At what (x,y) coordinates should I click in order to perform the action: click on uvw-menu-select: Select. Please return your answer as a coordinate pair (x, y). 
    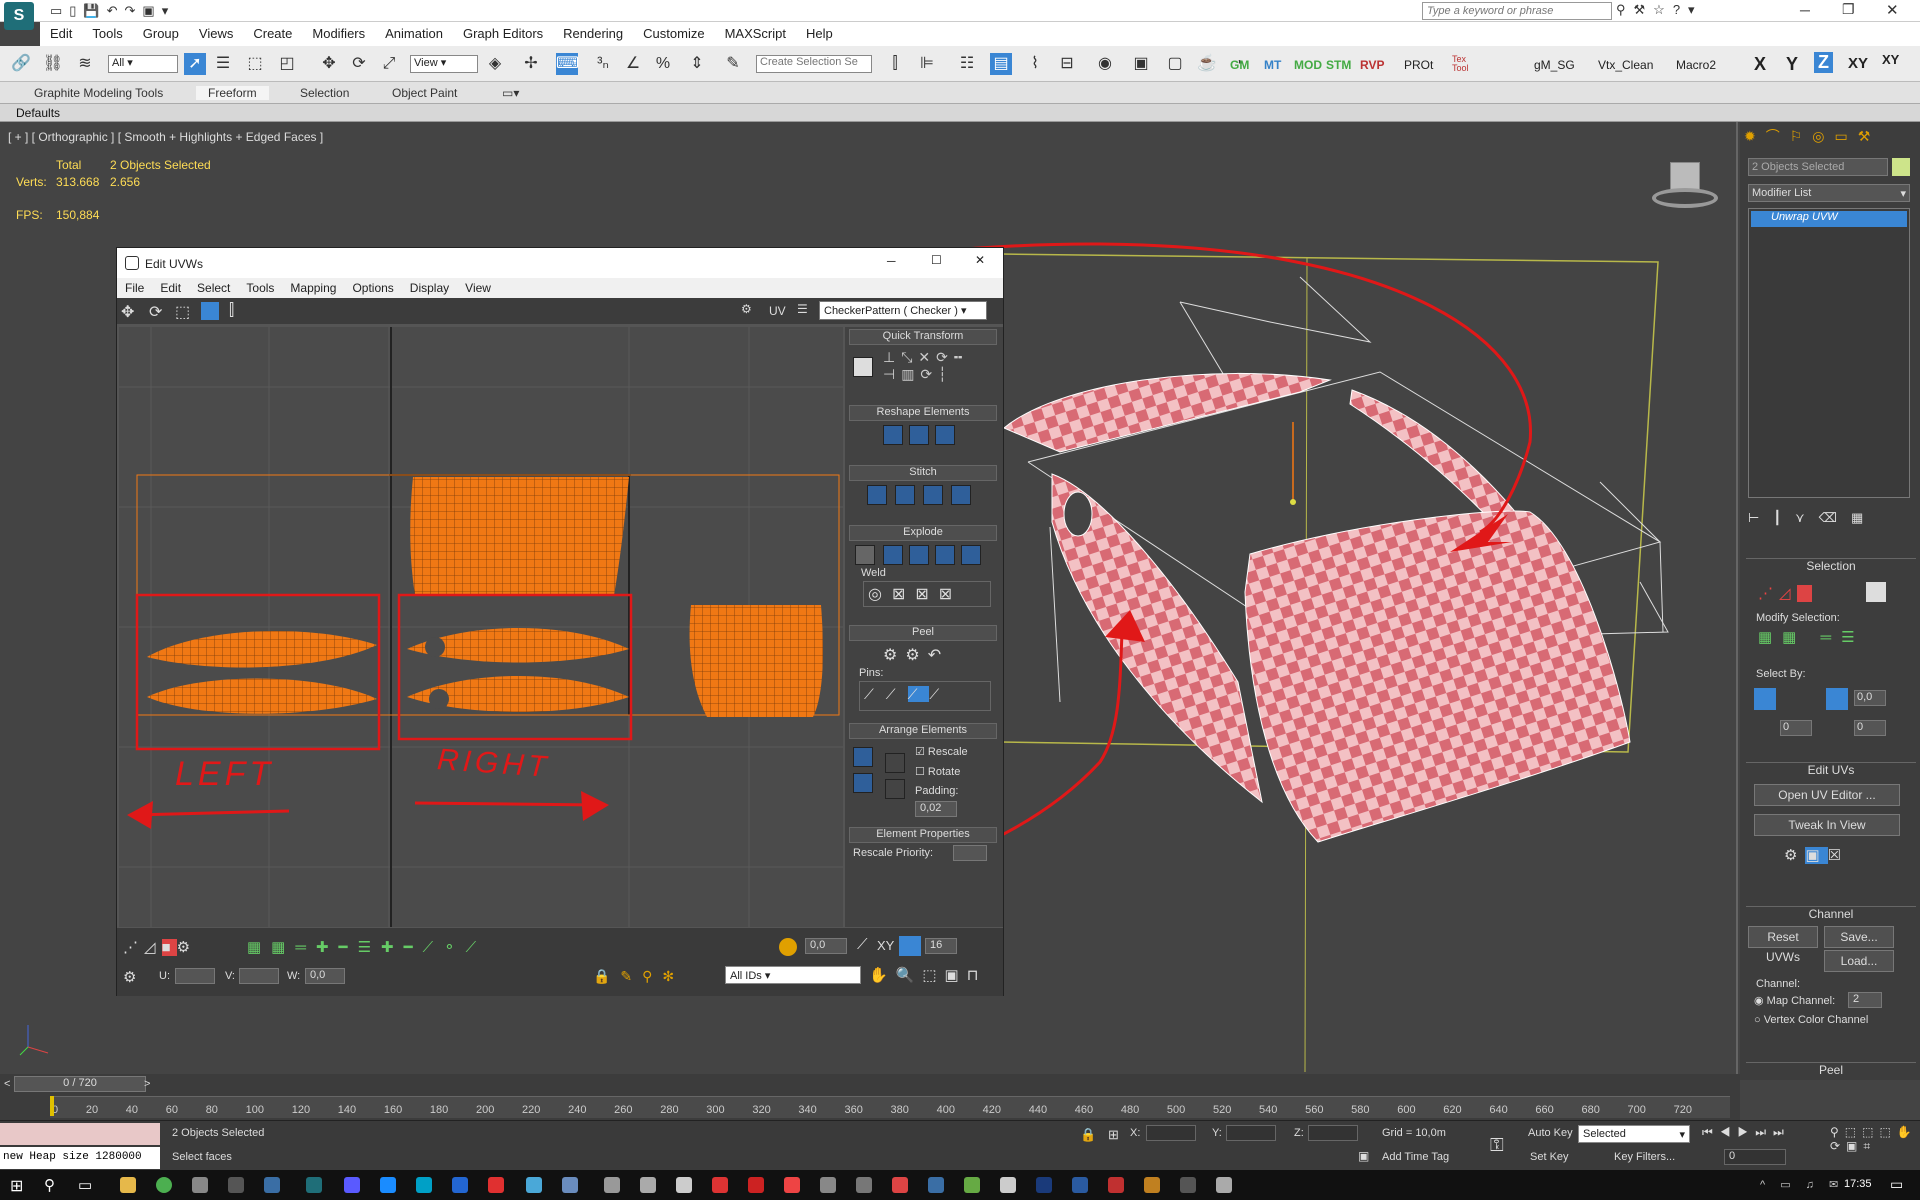
    Looking at the image, I should click on (213, 288).